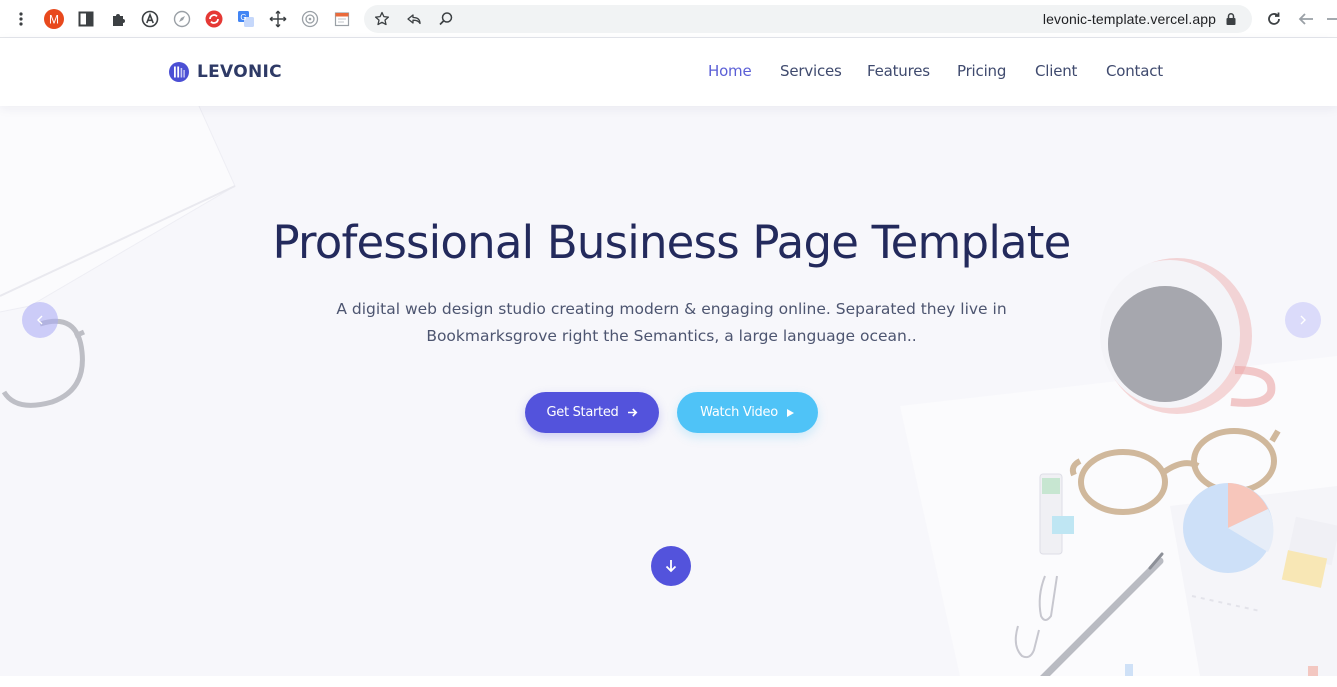 This screenshot has height=687, width=1337. I want to click on more-options-icon, so click(21, 19).